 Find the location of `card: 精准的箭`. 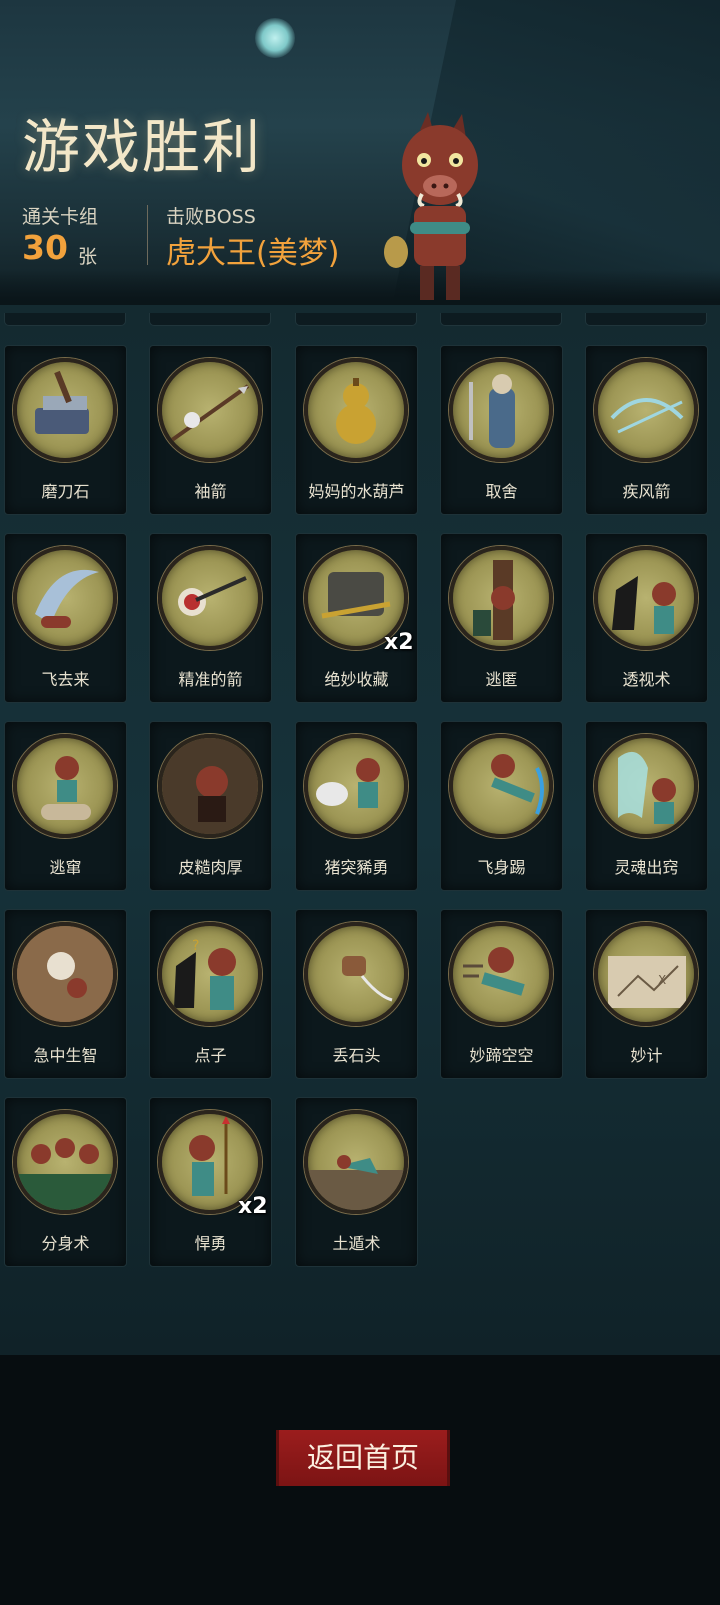

card: 精准的箭 is located at coordinates (210, 618).